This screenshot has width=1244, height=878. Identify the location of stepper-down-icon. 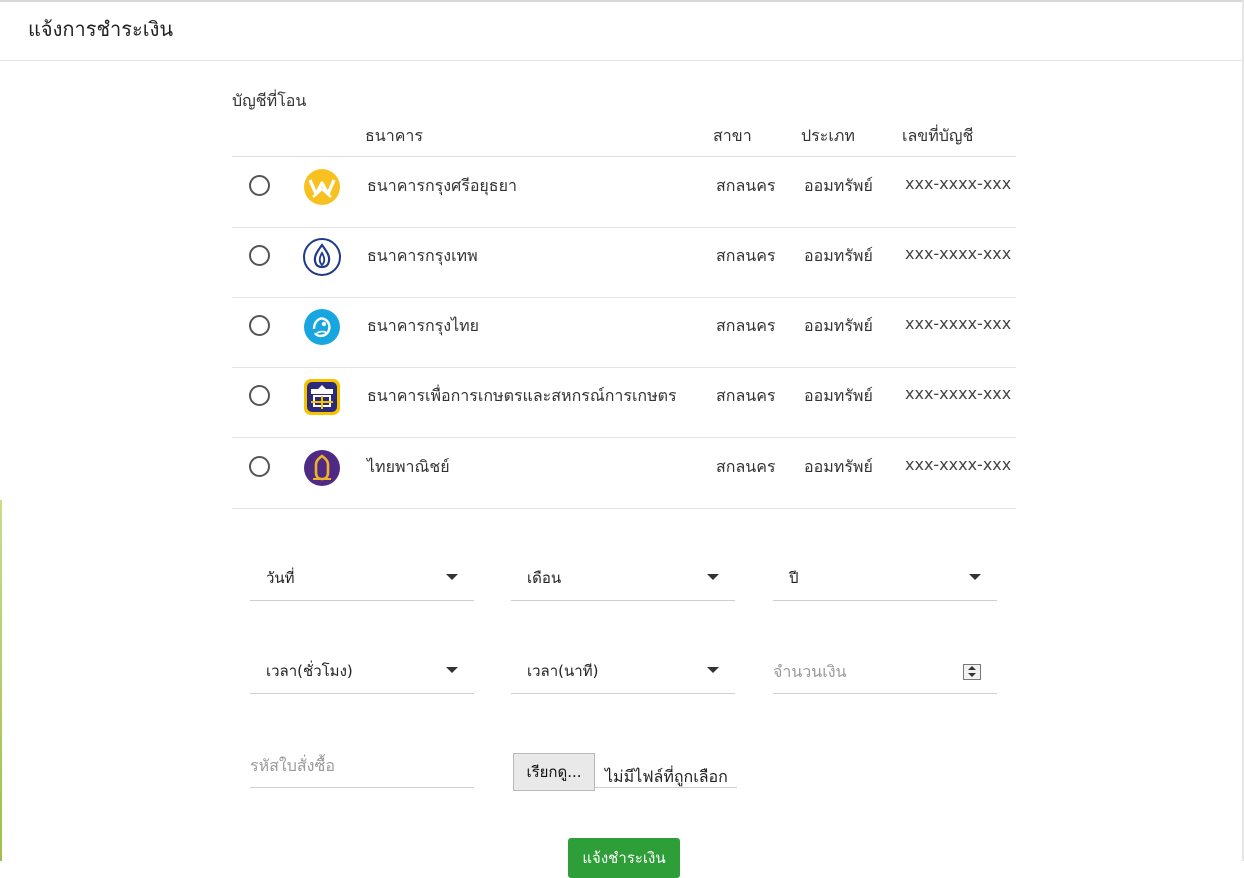
(972, 675).